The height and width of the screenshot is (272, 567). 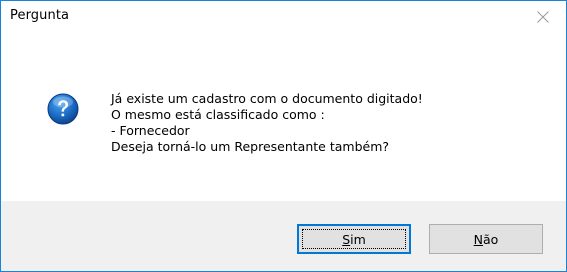 I want to click on no-button: Não, so click(x=486, y=239).